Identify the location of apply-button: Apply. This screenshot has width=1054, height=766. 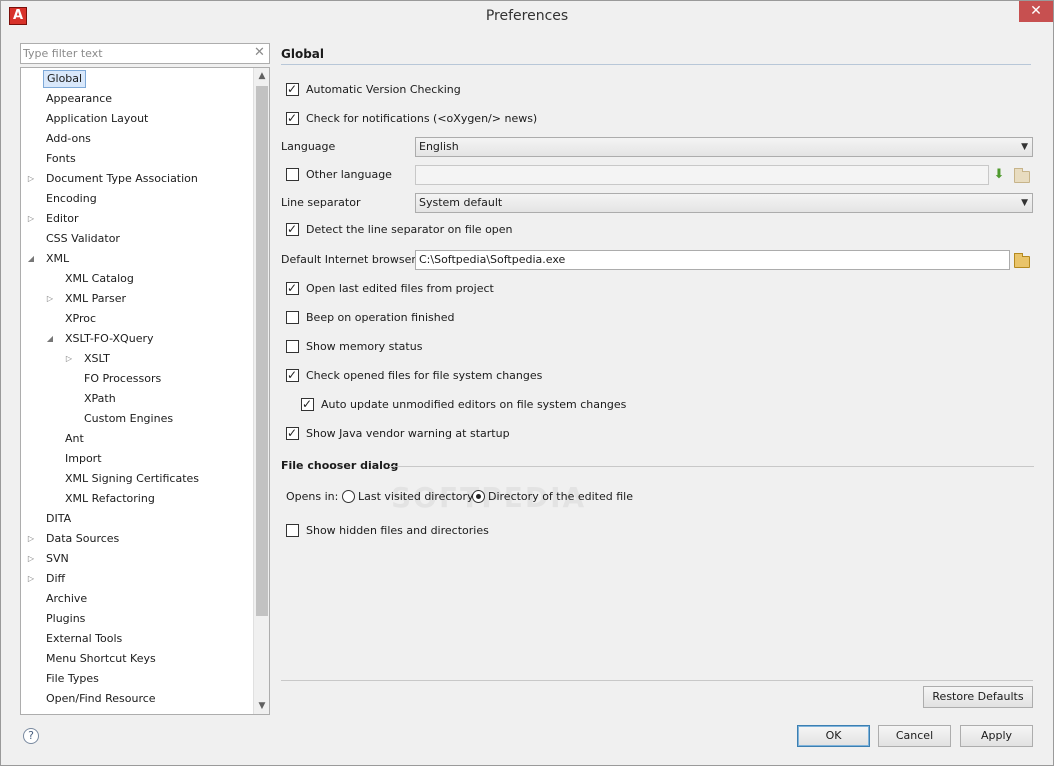
(996, 736).